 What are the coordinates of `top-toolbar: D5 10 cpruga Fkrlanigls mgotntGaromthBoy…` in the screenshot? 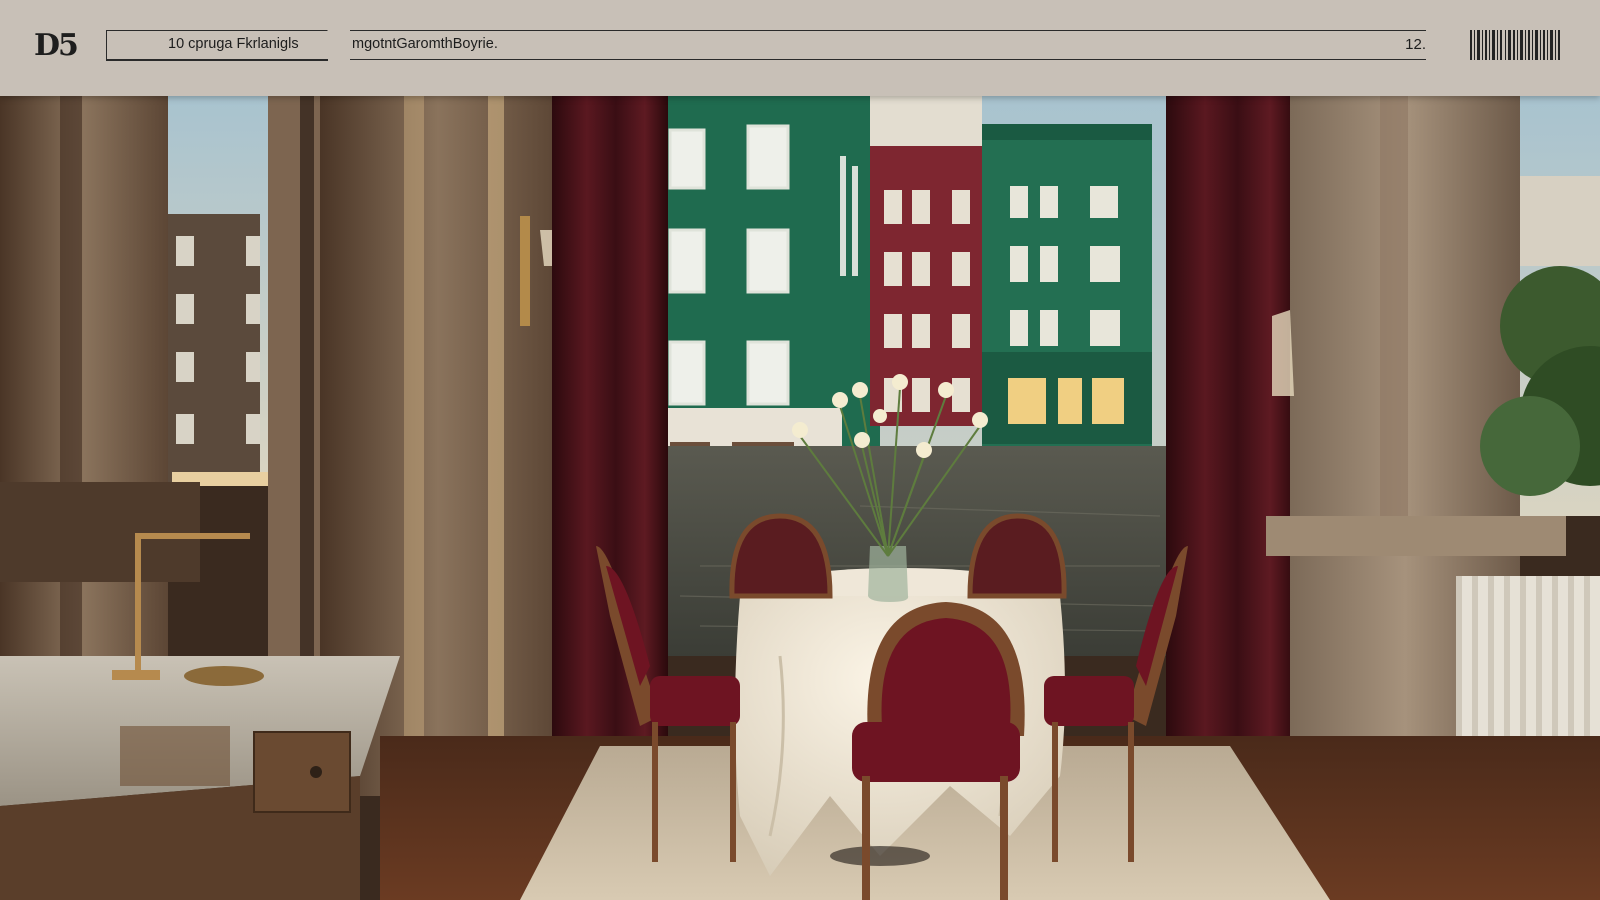 It's located at (800, 48).